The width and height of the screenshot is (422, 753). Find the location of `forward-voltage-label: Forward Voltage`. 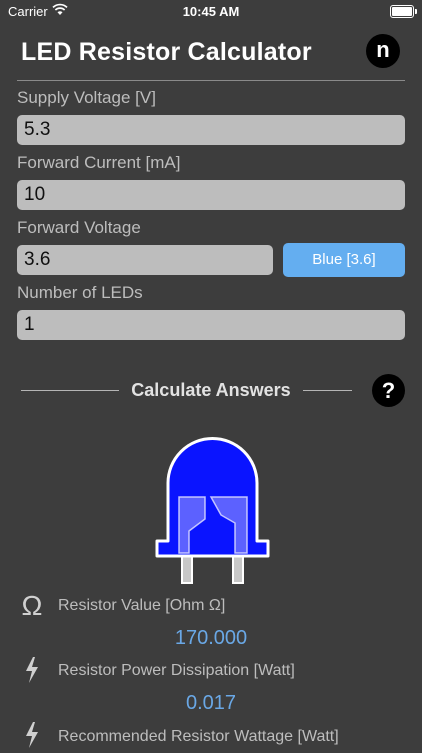

forward-voltage-label: Forward Voltage is located at coordinates (79, 227).